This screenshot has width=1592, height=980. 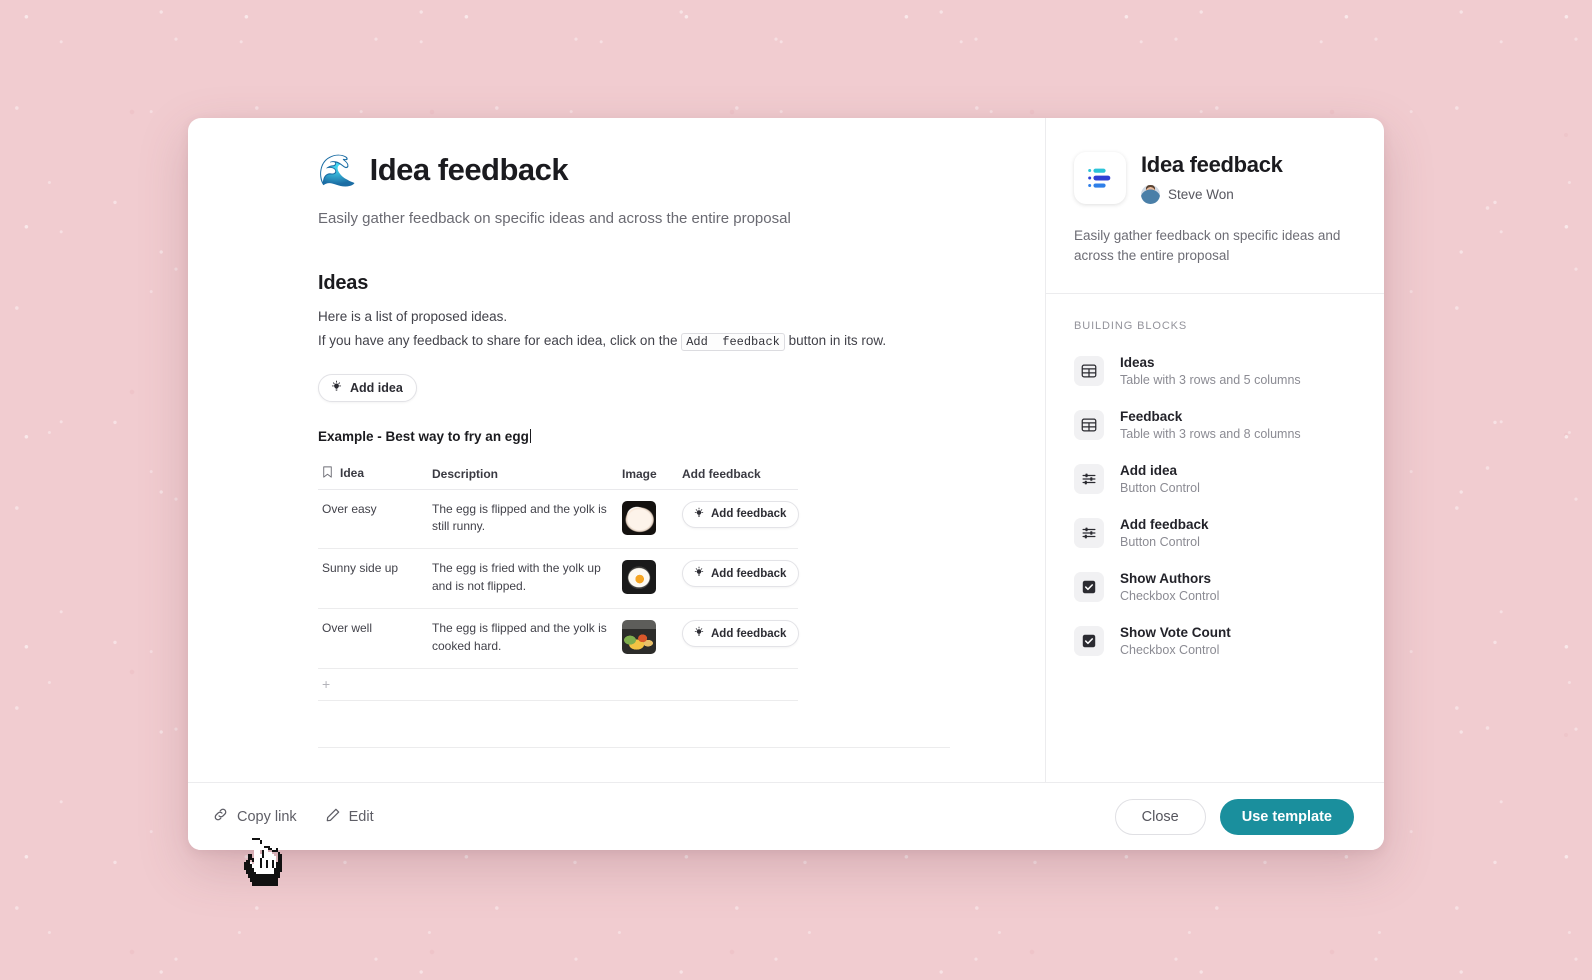 I want to click on text-cursor-caret, so click(x=530, y=435).